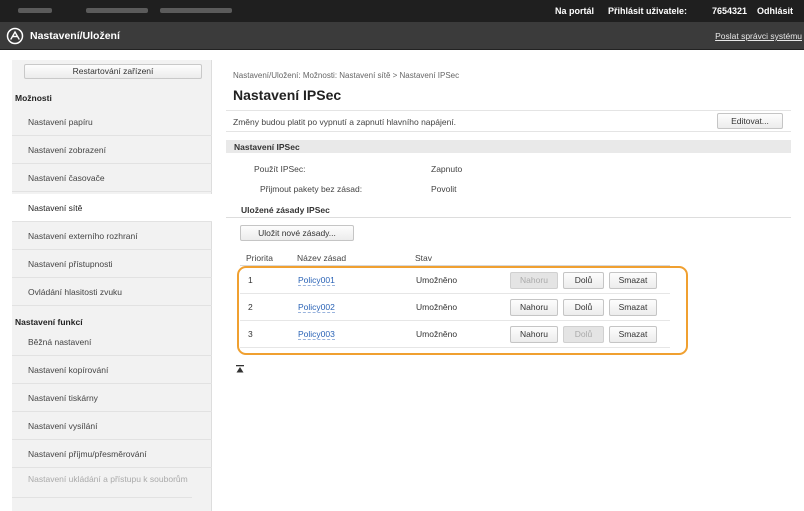 The width and height of the screenshot is (804, 511). I want to click on user-id: 7654321, so click(730, 11).